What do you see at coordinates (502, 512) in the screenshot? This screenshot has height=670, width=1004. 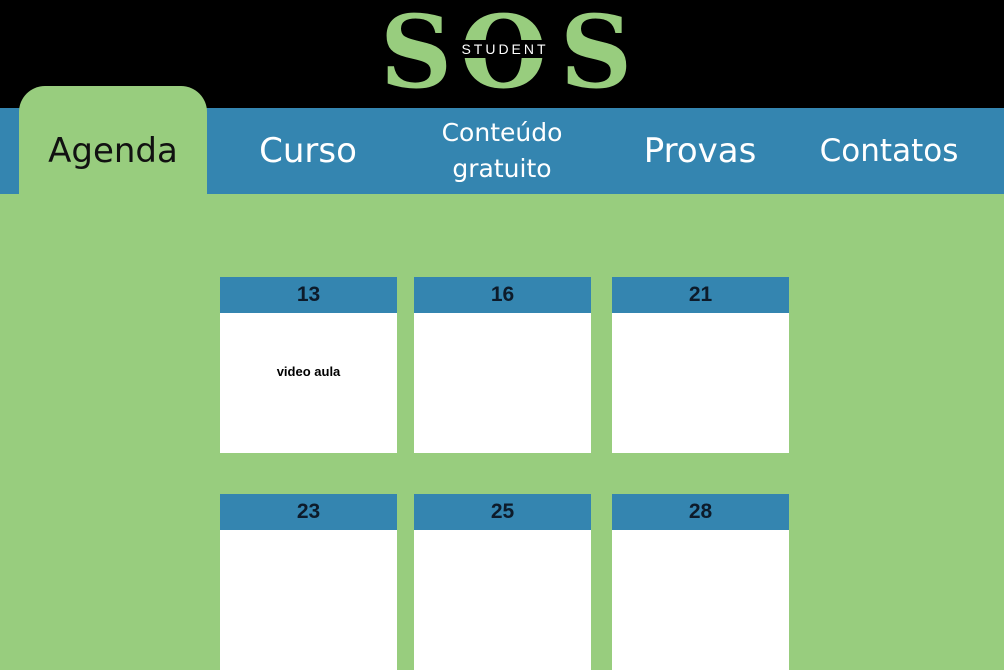 I see `calendar-day-number: 25` at bounding box center [502, 512].